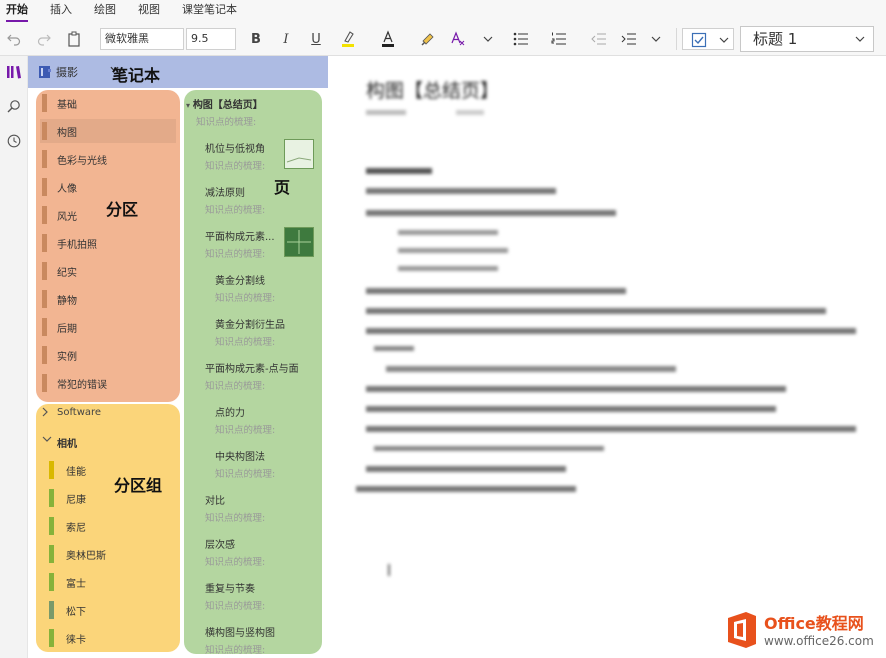 This screenshot has height=658, width=886. I want to click on section-item: 静物, so click(108, 299).